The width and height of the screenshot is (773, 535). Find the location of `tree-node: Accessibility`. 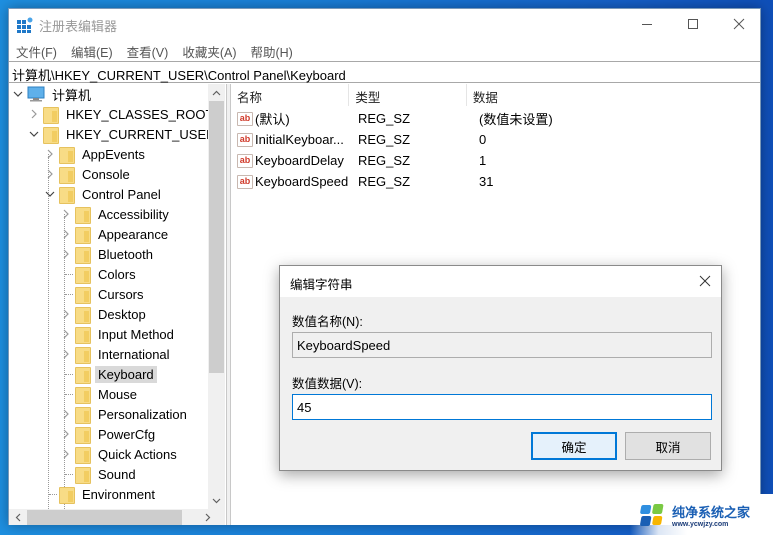

tree-node: Accessibility is located at coordinates (115, 214).